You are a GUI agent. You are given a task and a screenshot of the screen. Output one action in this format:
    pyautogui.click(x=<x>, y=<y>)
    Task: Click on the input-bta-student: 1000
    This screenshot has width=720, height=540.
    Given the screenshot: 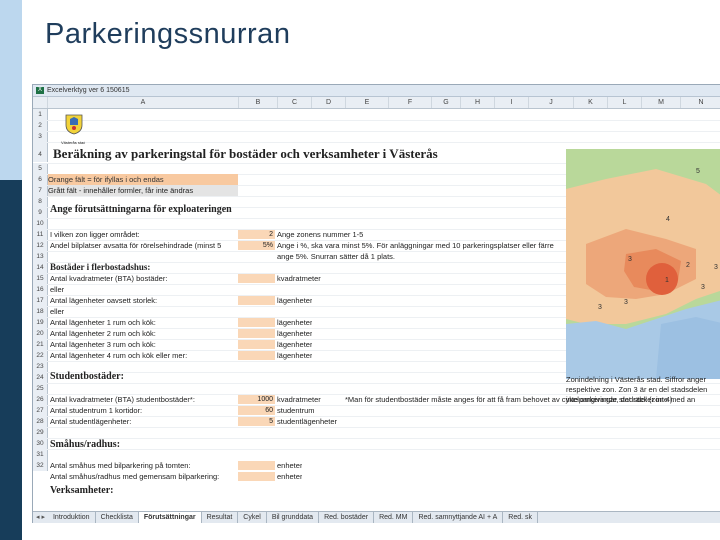 What is the action you would take?
    pyautogui.click(x=256, y=399)
    